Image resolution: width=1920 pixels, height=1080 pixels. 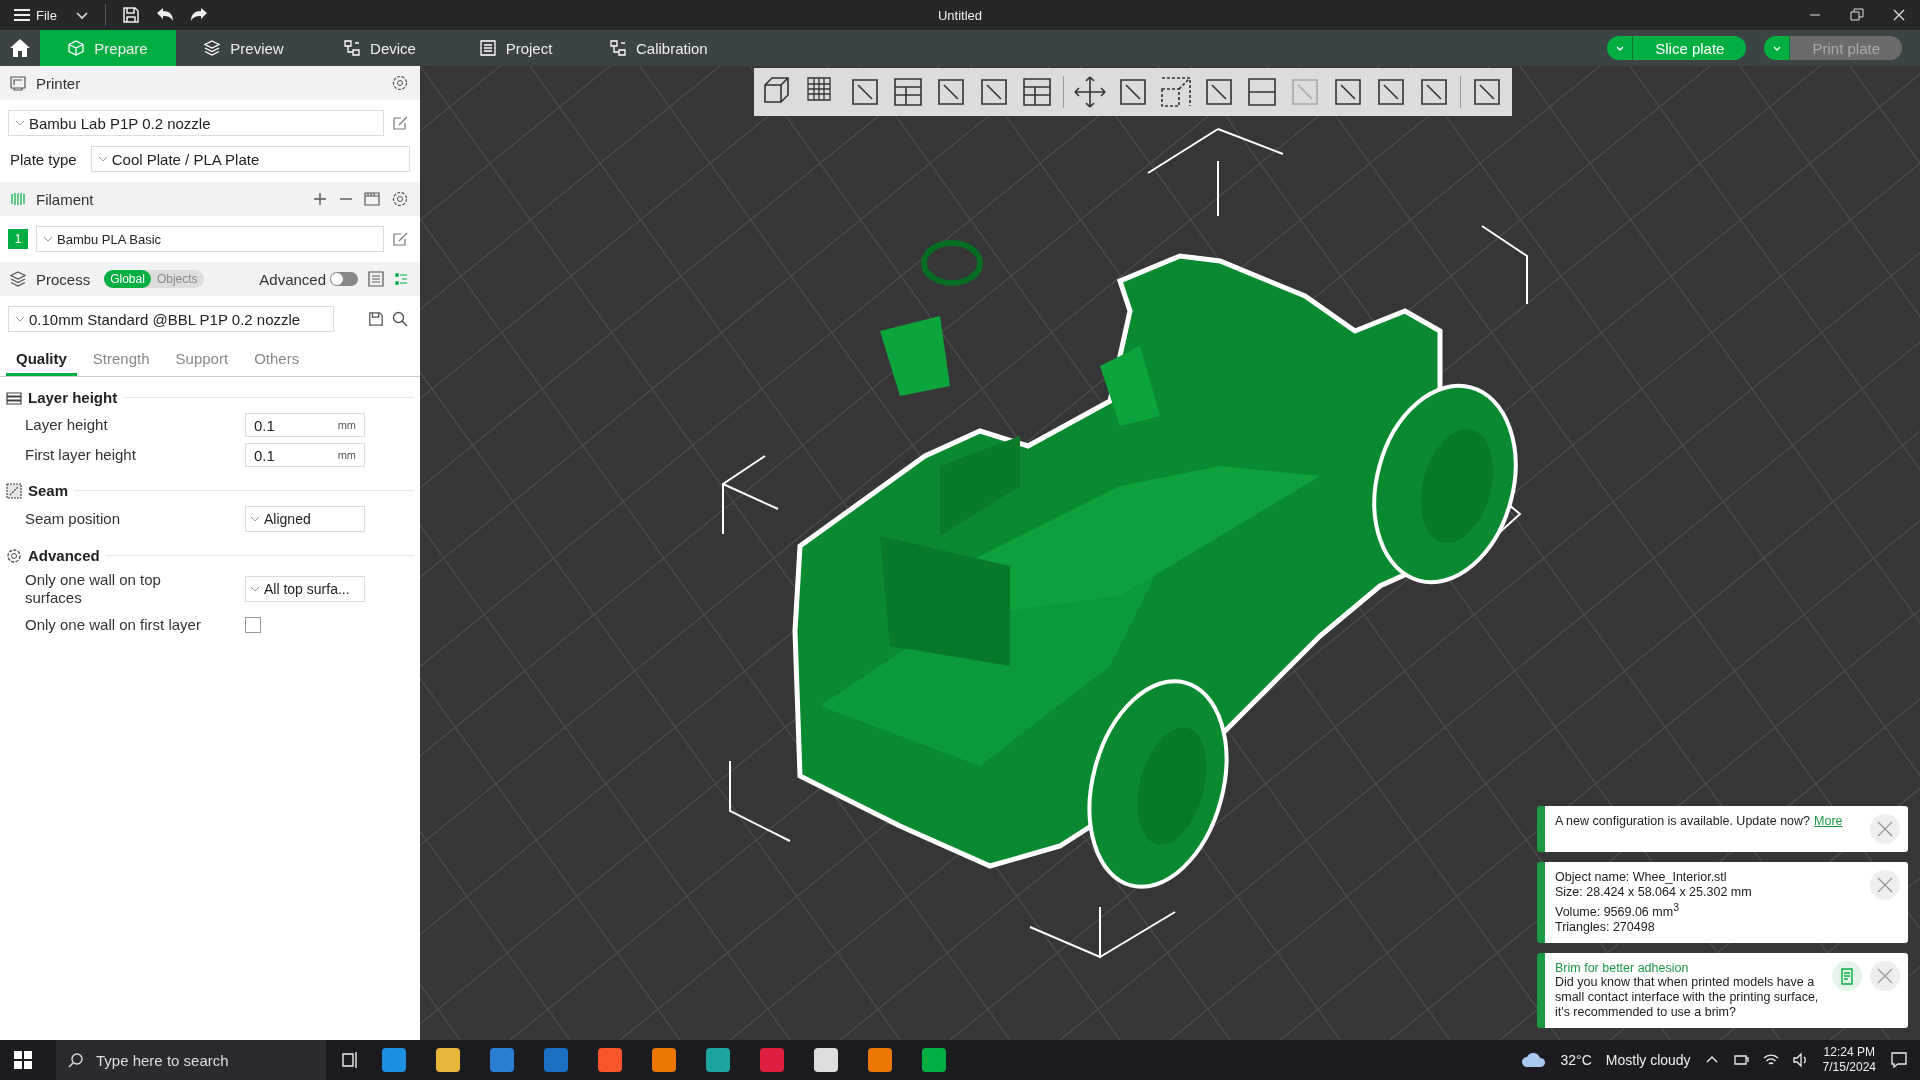 I want to click on advanced-switch, so click(x=344, y=279).